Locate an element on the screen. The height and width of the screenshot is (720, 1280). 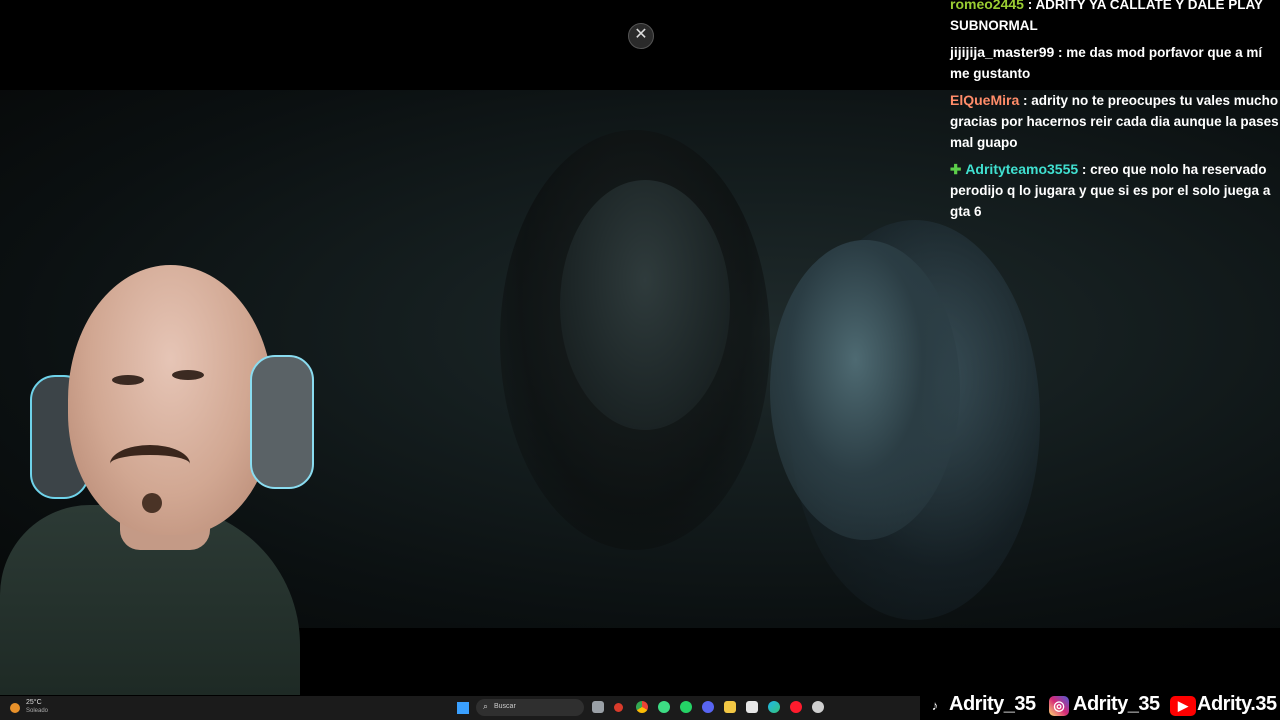
app-red-icon is located at coordinates (618, 707).